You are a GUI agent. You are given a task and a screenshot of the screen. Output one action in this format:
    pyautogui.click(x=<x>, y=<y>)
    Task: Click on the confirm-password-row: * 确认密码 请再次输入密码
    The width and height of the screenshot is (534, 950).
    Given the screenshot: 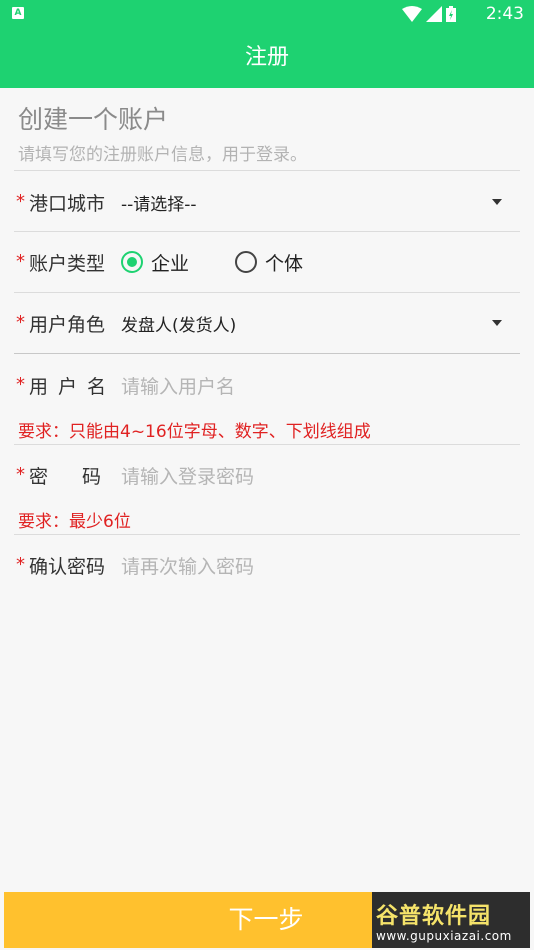 What is the action you would take?
    pyautogui.click(x=267, y=565)
    